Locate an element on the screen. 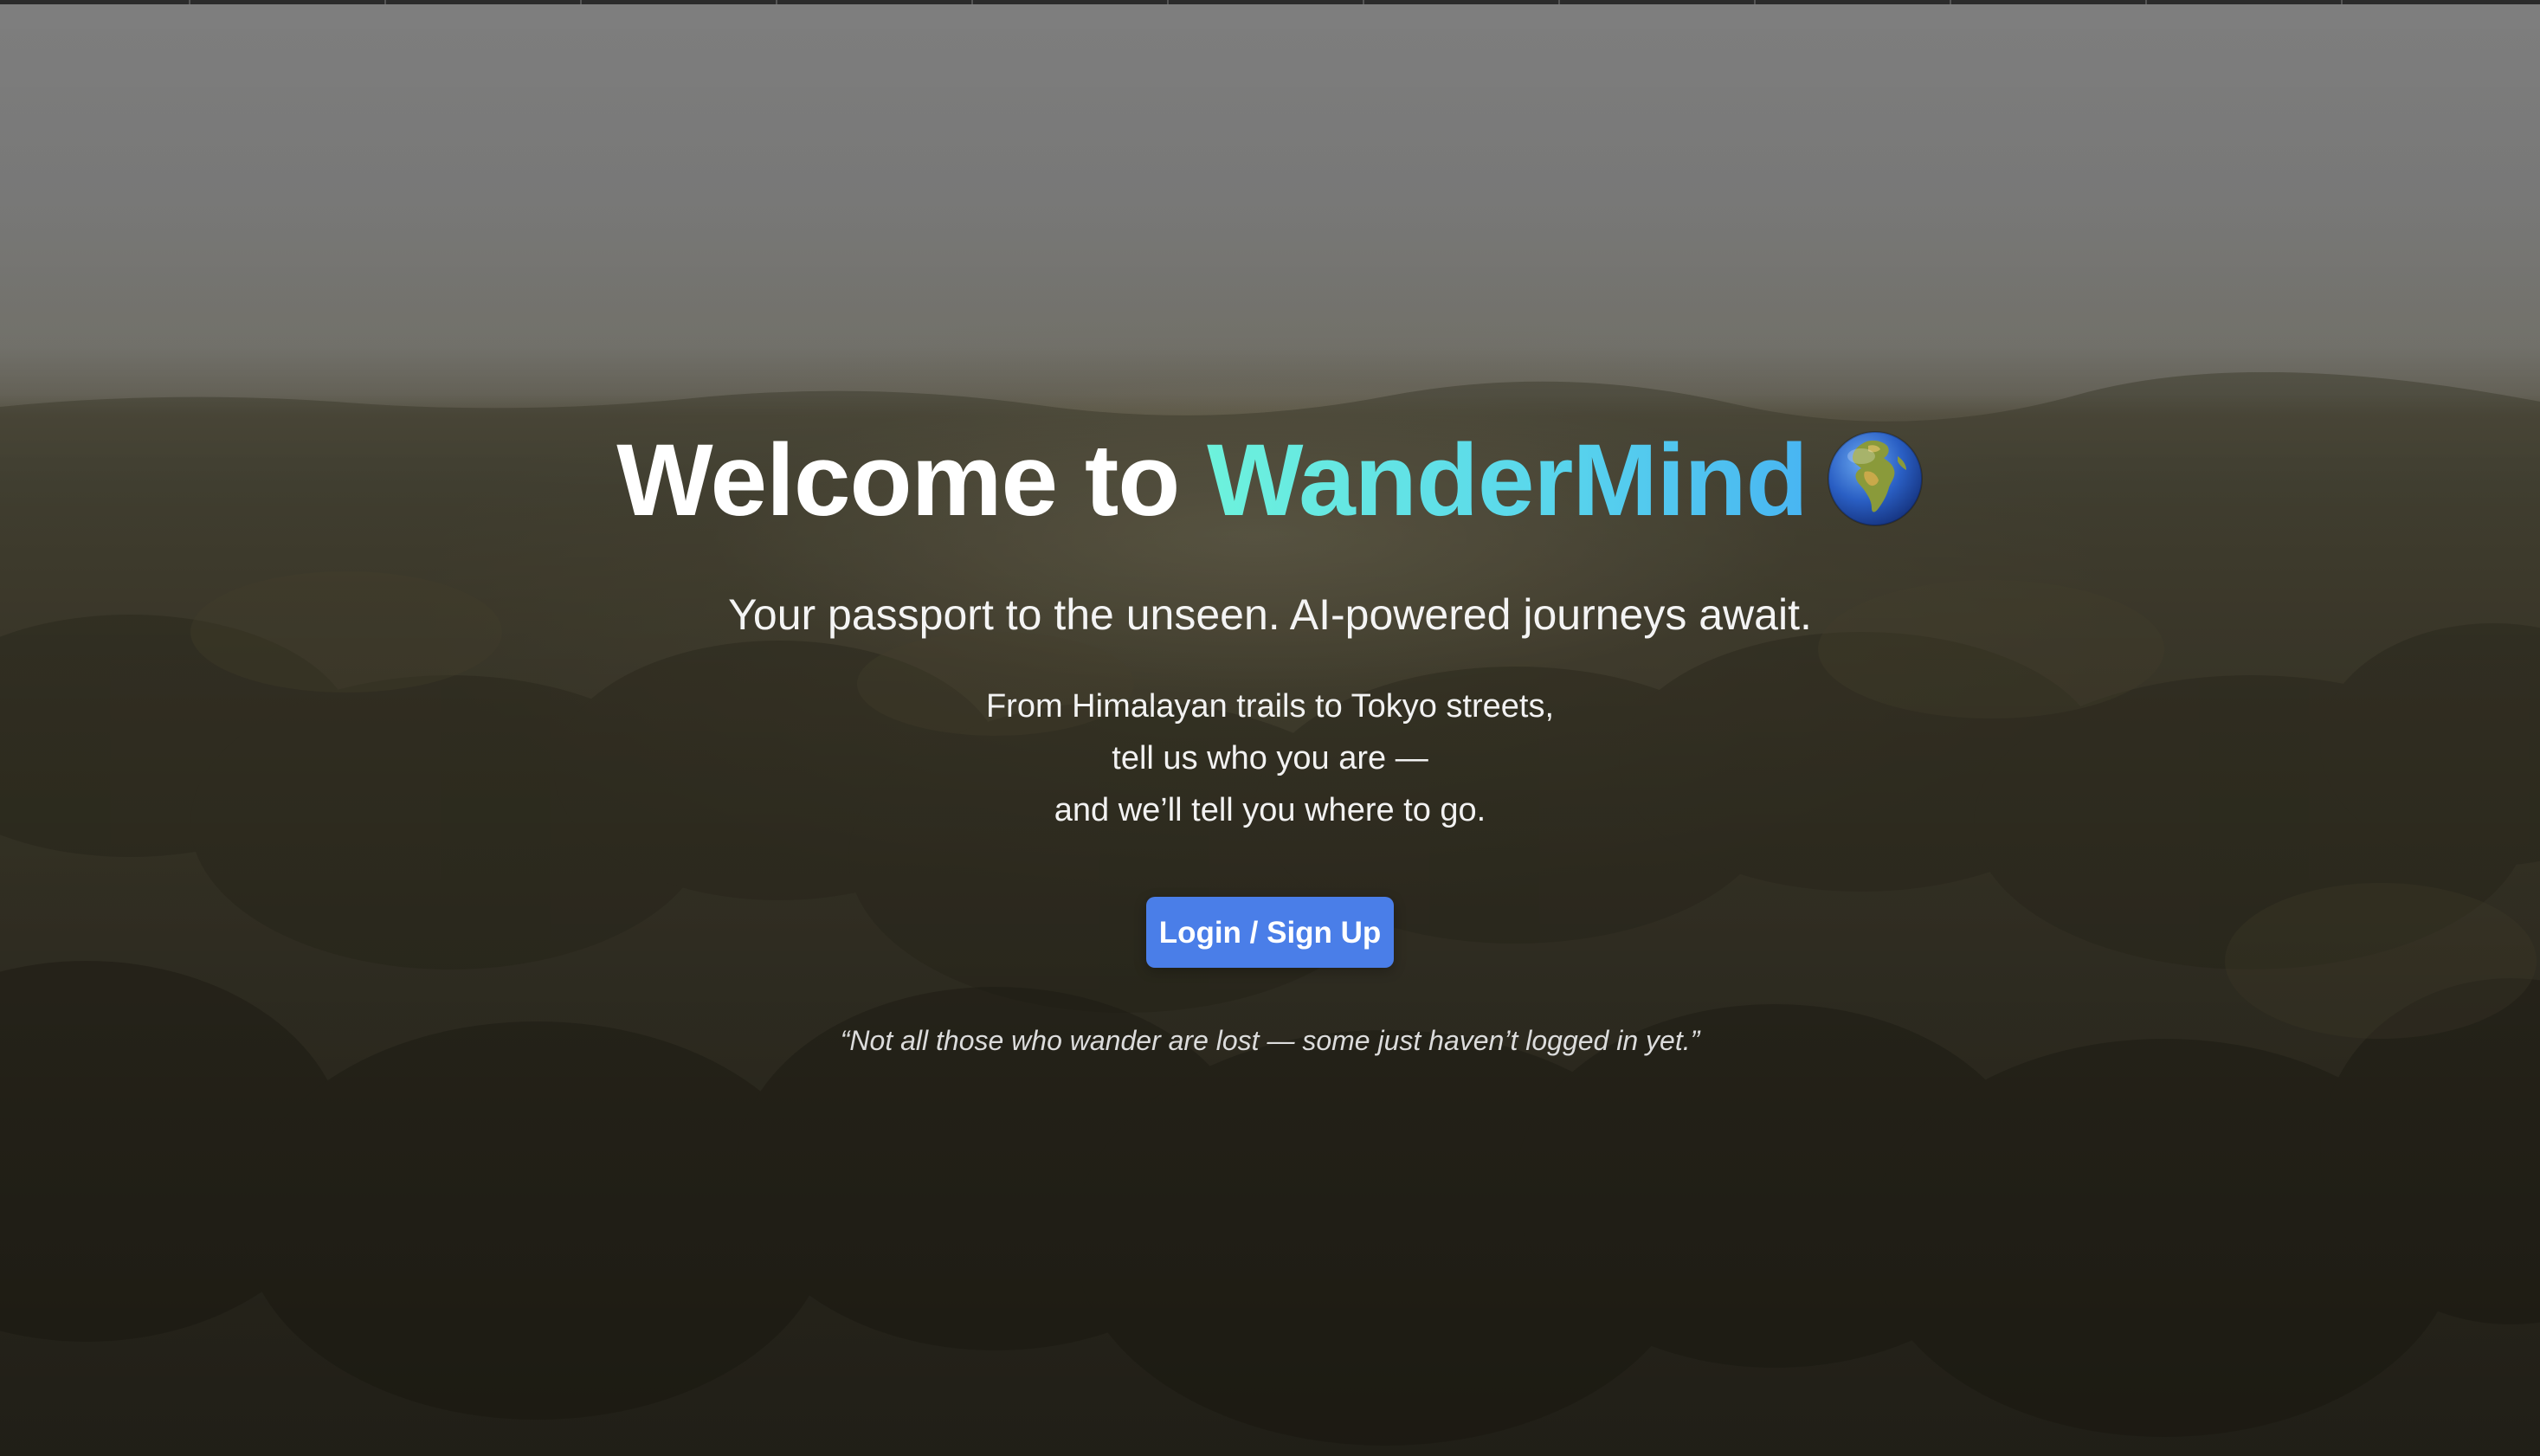  blurb-line: From Himalayan trails to Tokyo streets, is located at coordinates (1270, 706).